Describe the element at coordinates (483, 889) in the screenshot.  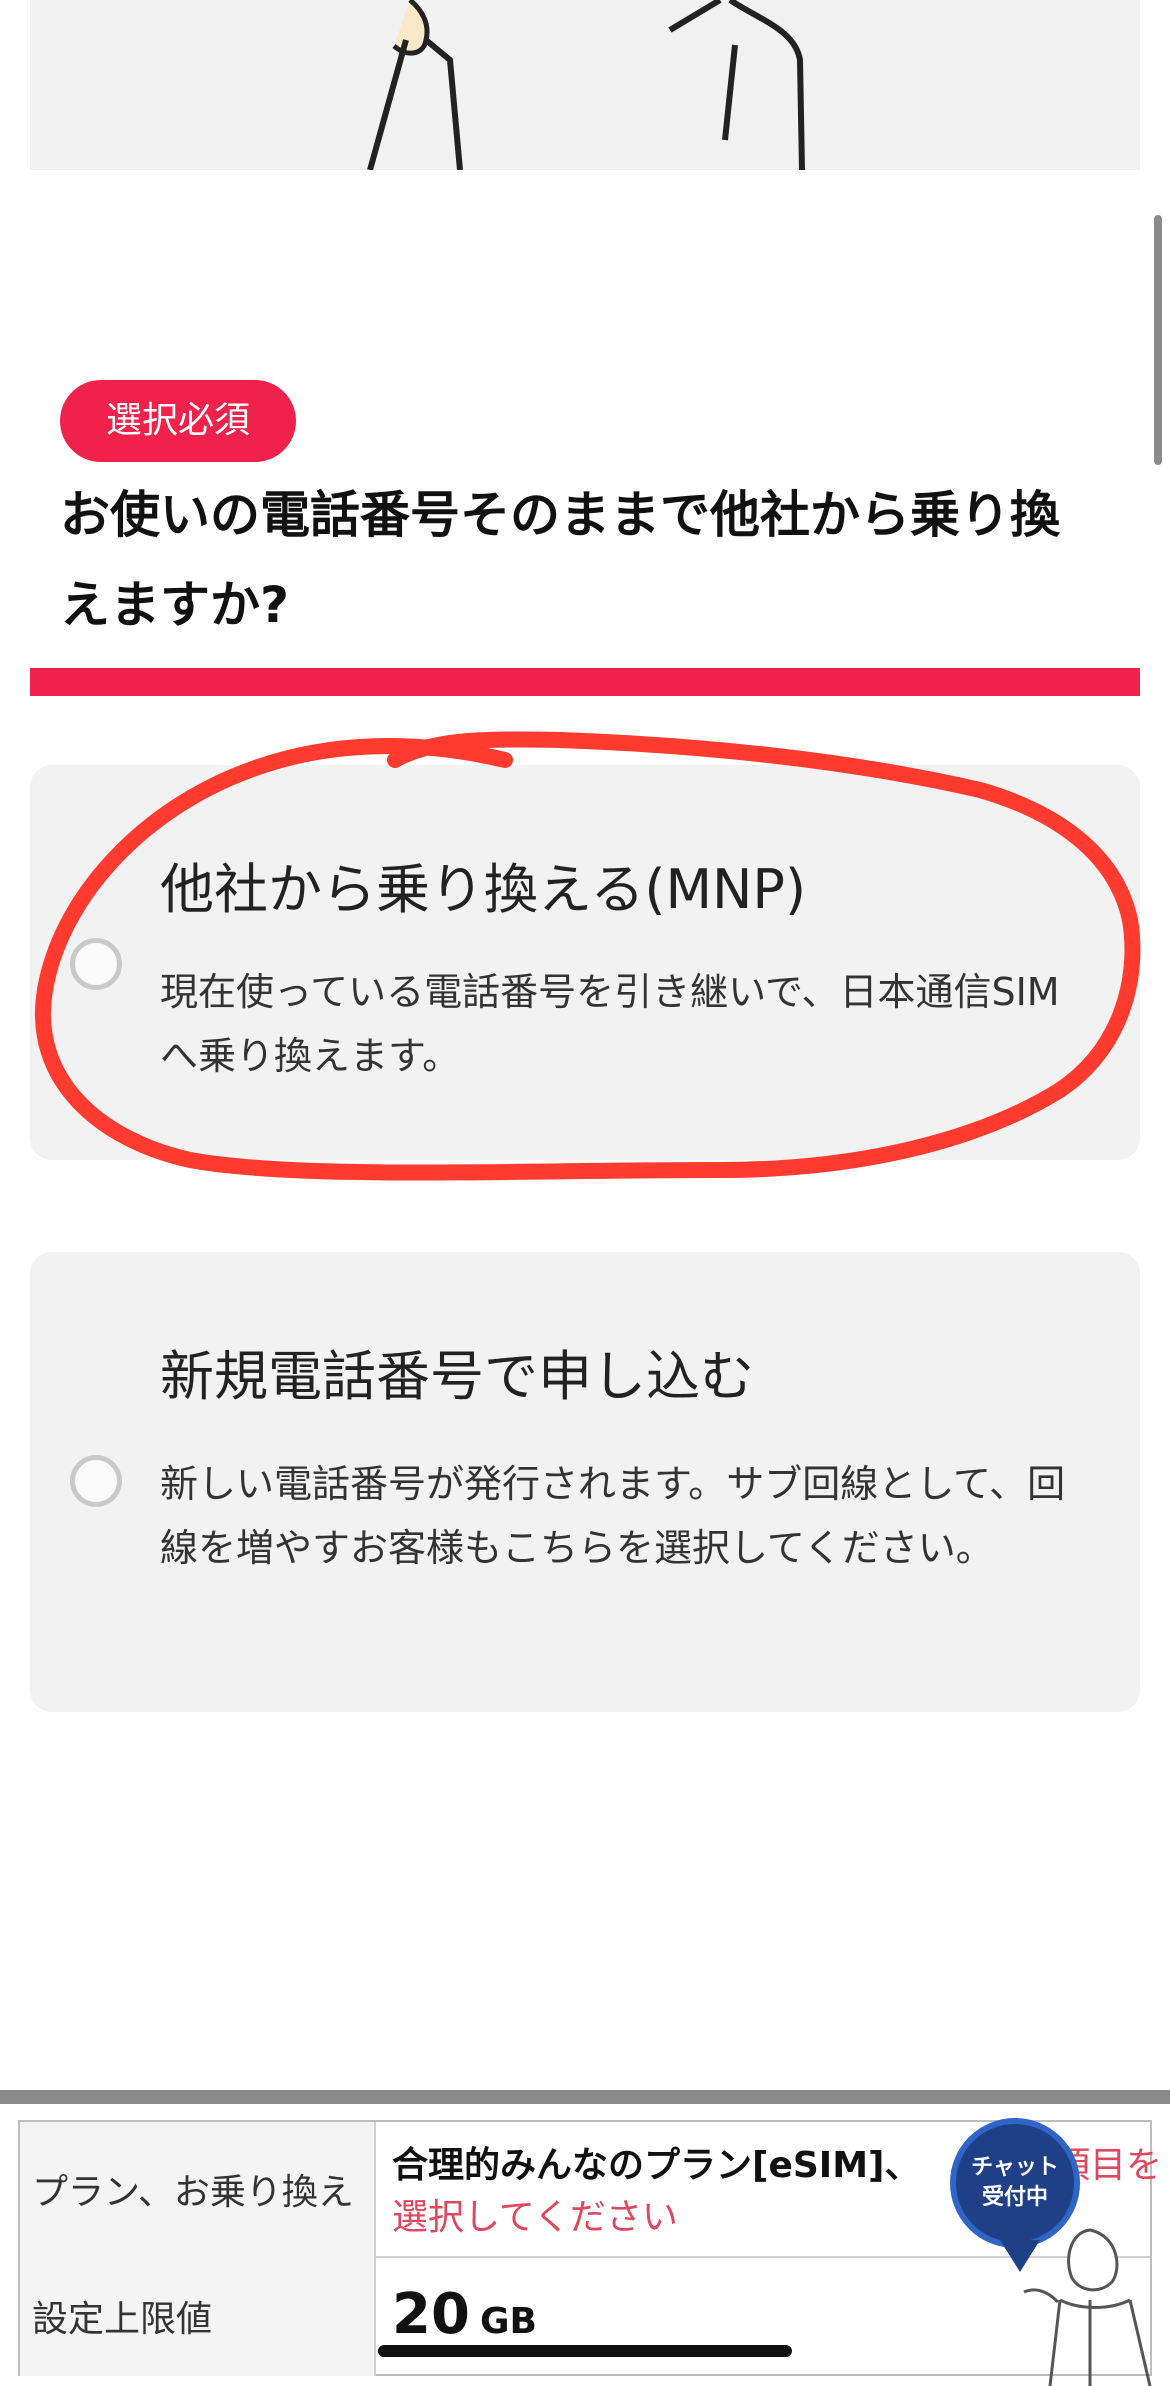
I see `option-mnp-title: 他社から乗り換える(MNP)` at that location.